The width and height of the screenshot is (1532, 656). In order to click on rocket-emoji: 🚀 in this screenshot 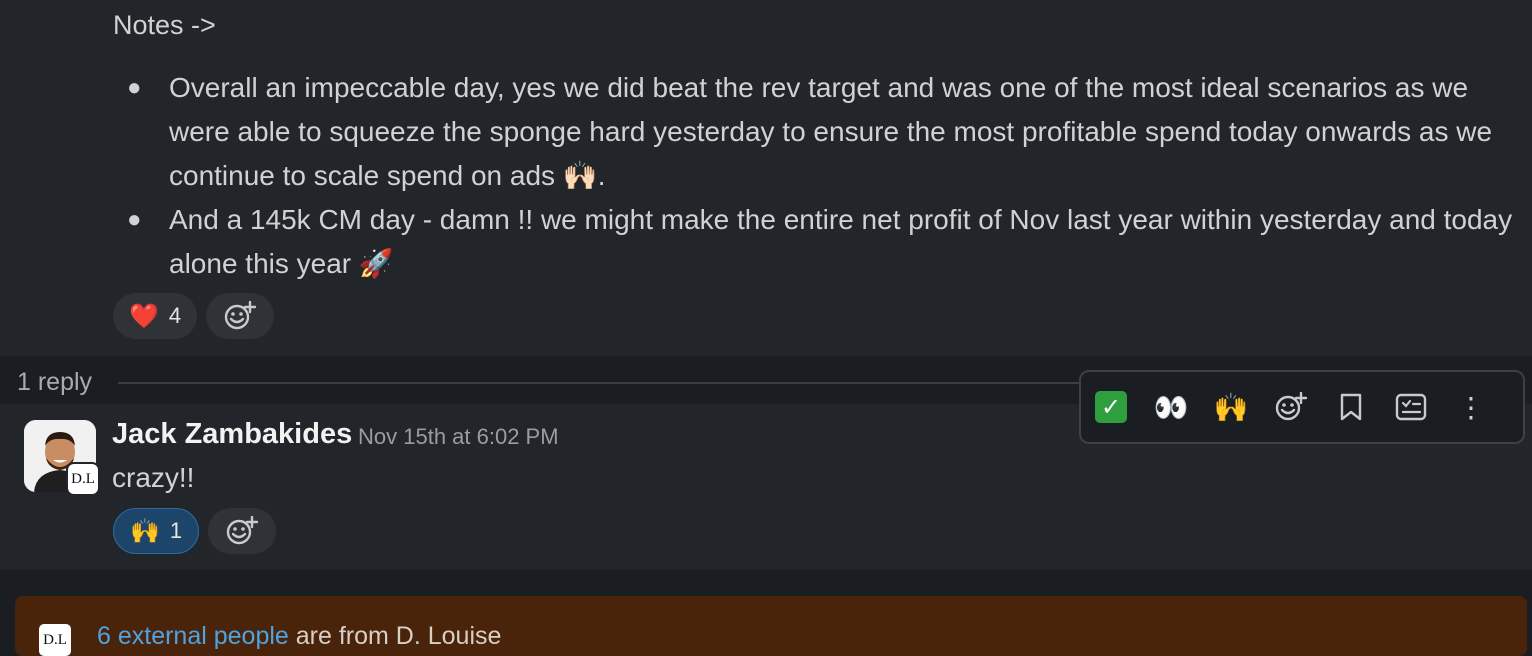, I will do `click(376, 263)`.